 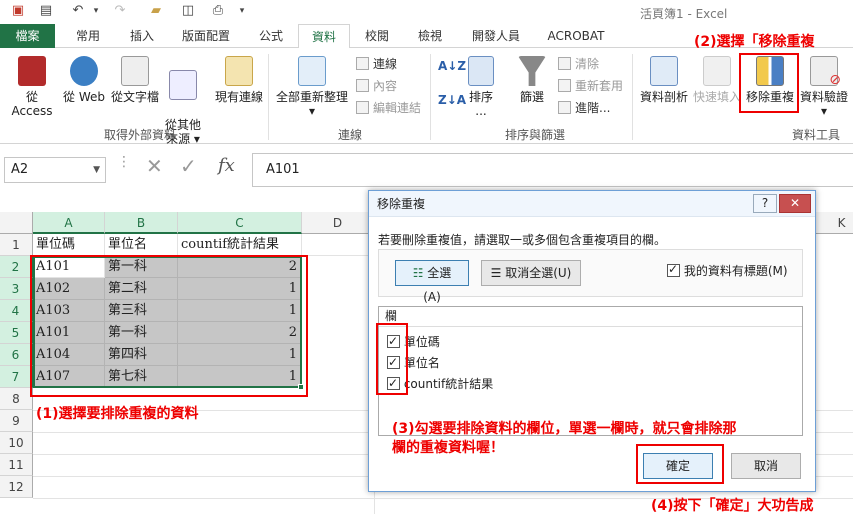 I want to click on from-access-button: 從 Access, so click(x=32, y=87).